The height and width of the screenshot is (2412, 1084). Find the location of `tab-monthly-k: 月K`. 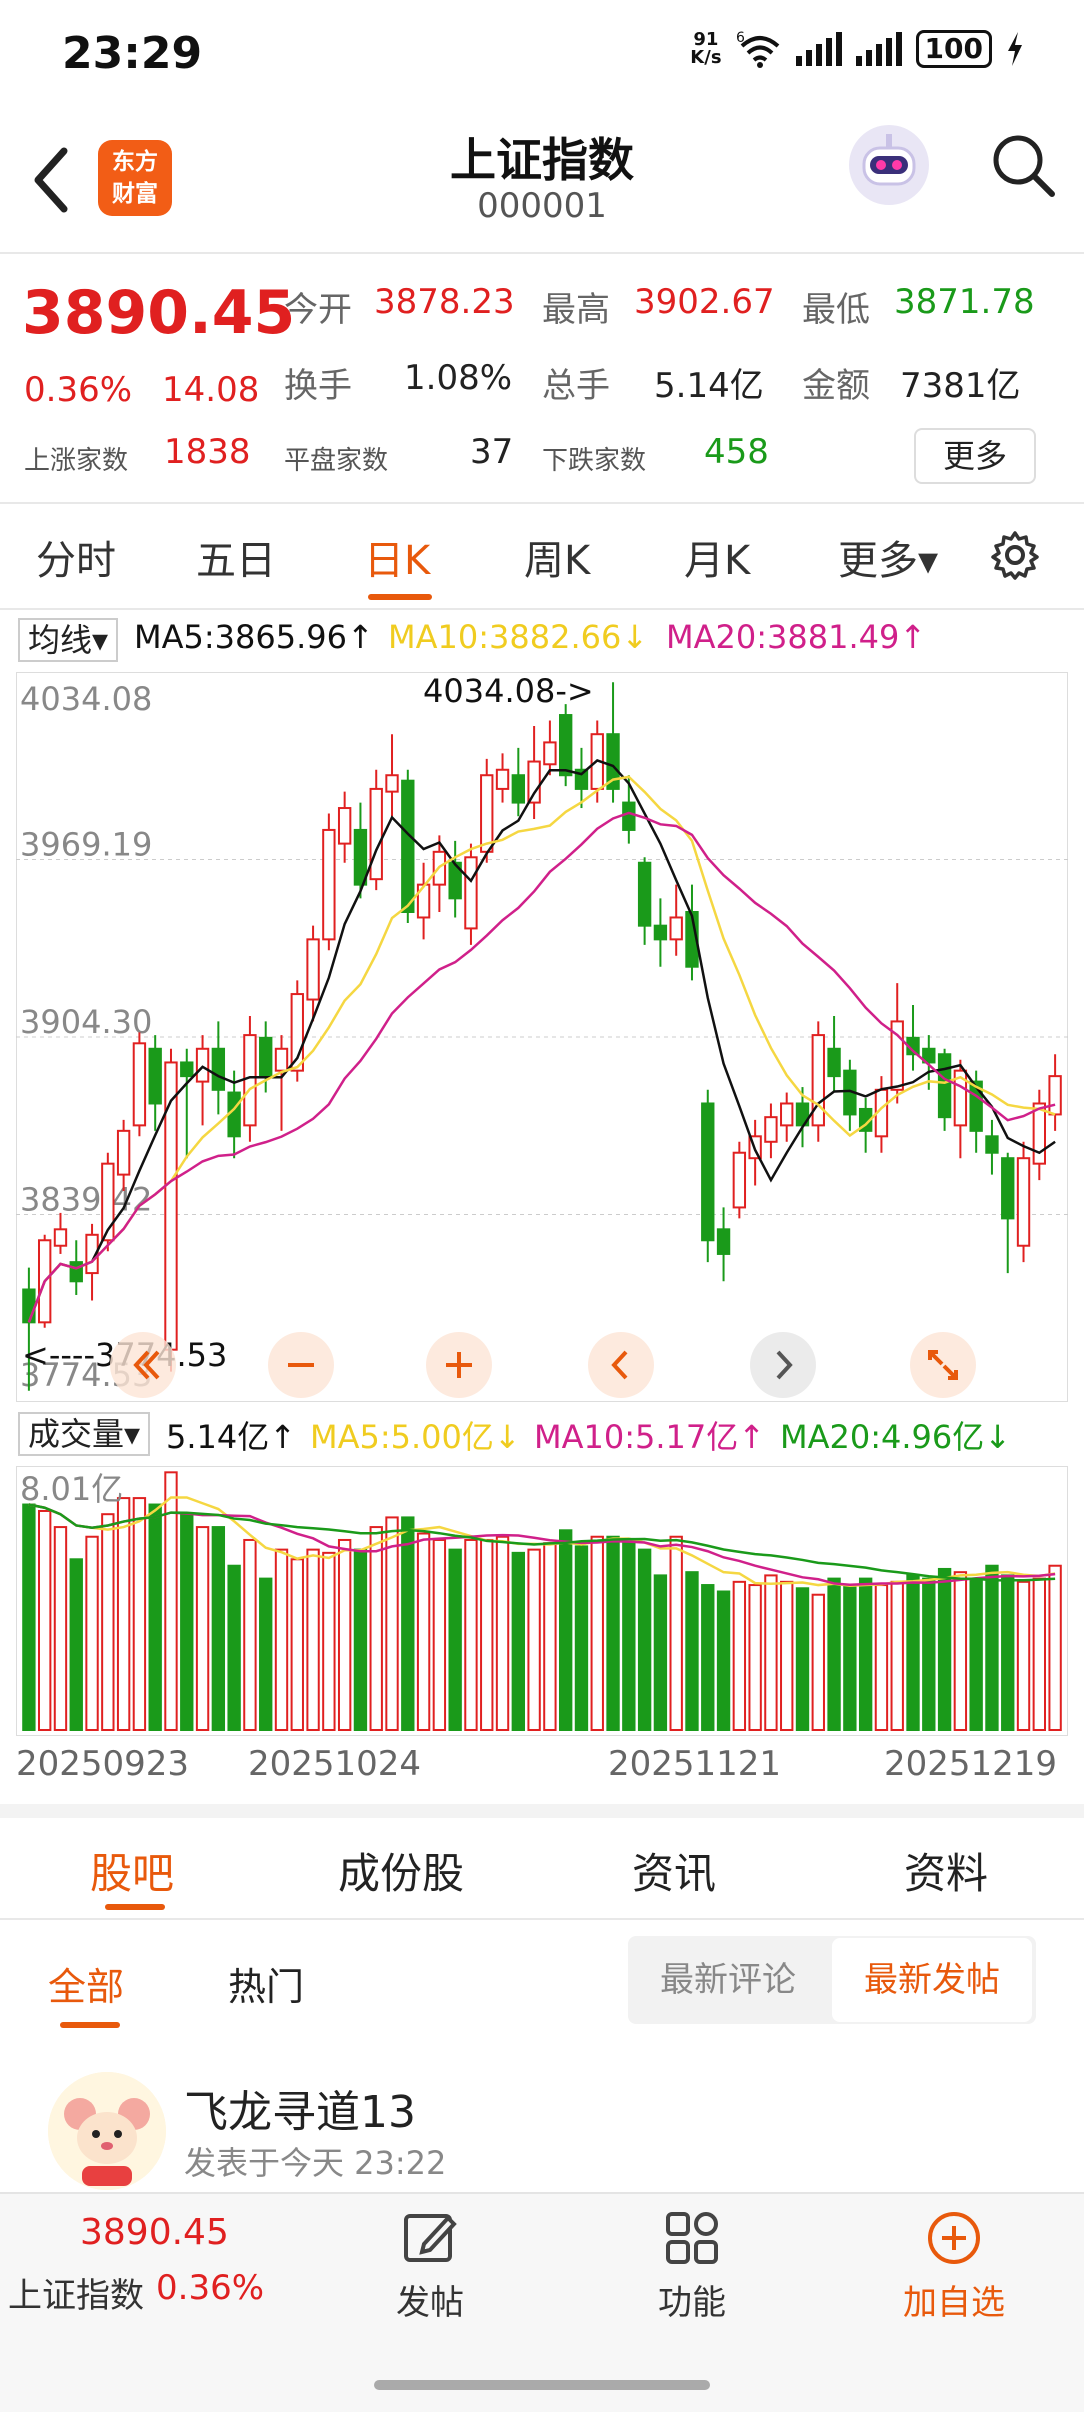

tab-monthly-k: 月K is located at coordinates (717, 557).